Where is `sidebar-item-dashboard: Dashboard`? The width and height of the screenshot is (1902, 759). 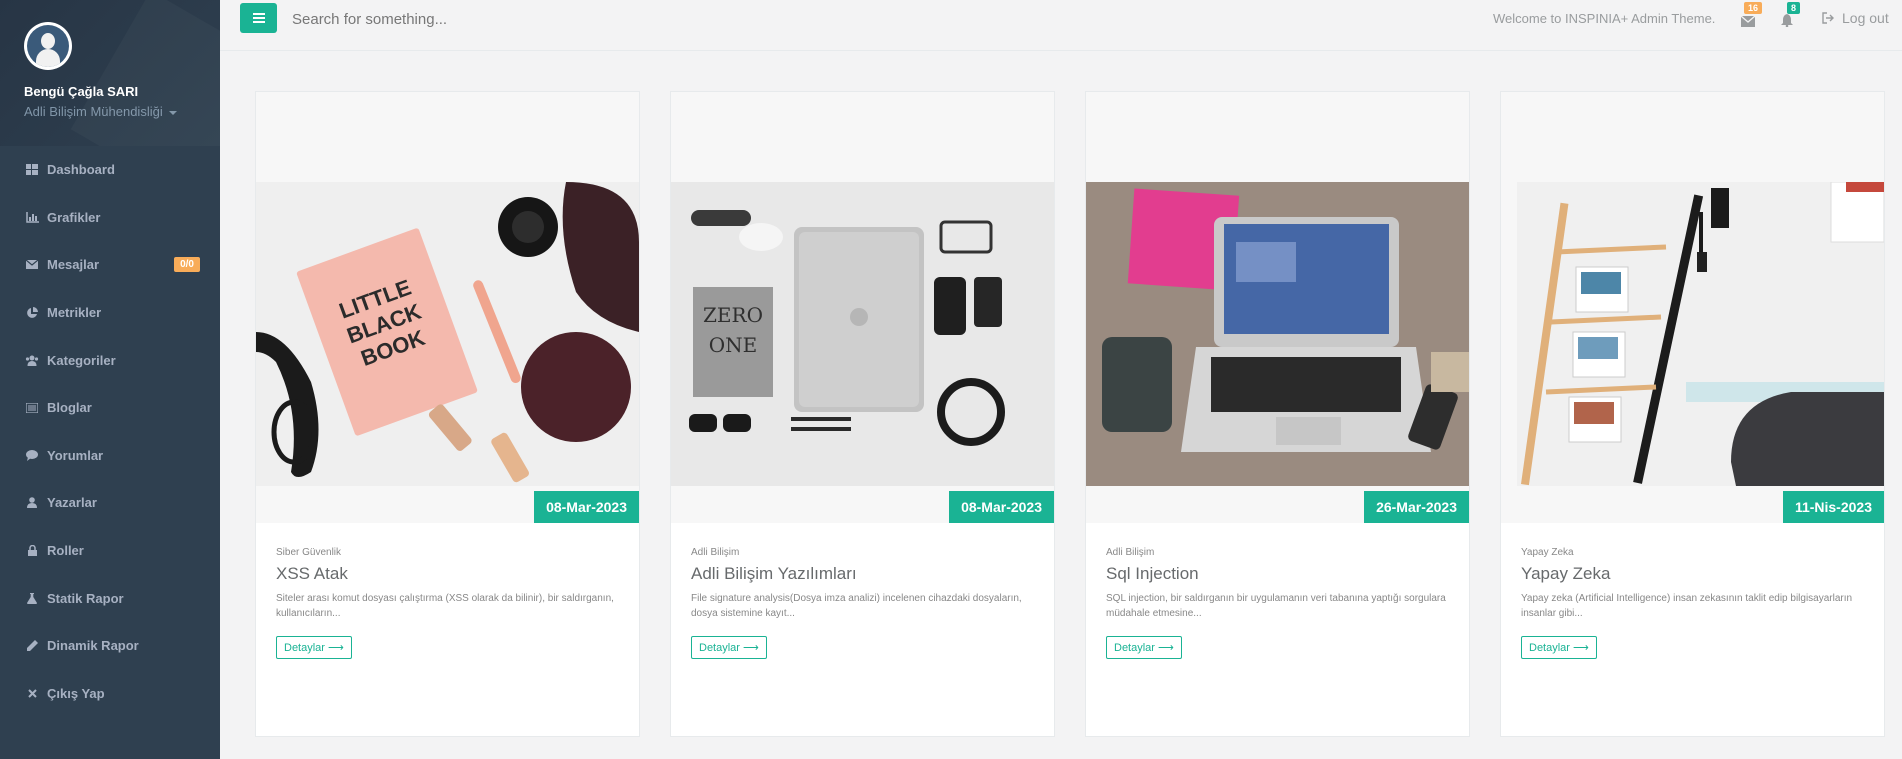 sidebar-item-dashboard: Dashboard is located at coordinates (110, 170).